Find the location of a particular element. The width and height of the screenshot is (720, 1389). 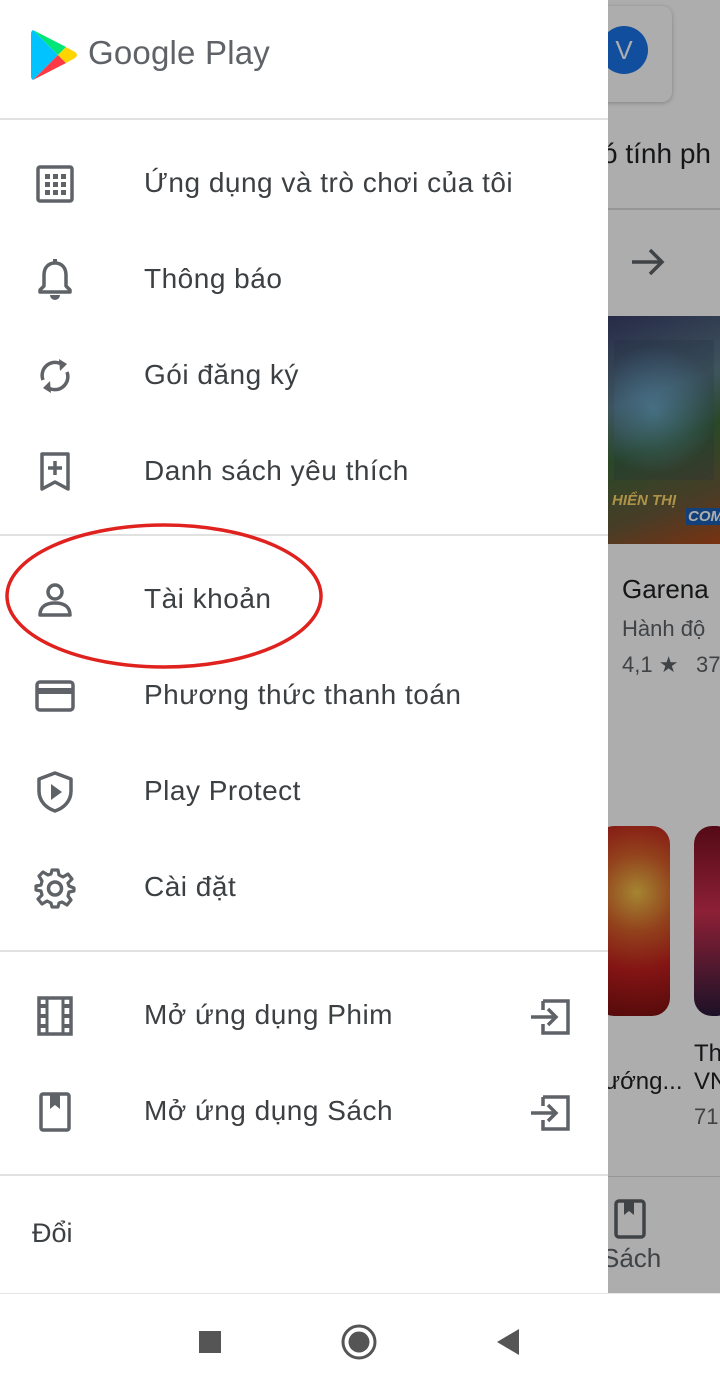

grid-icon is located at coordinates (55, 184).